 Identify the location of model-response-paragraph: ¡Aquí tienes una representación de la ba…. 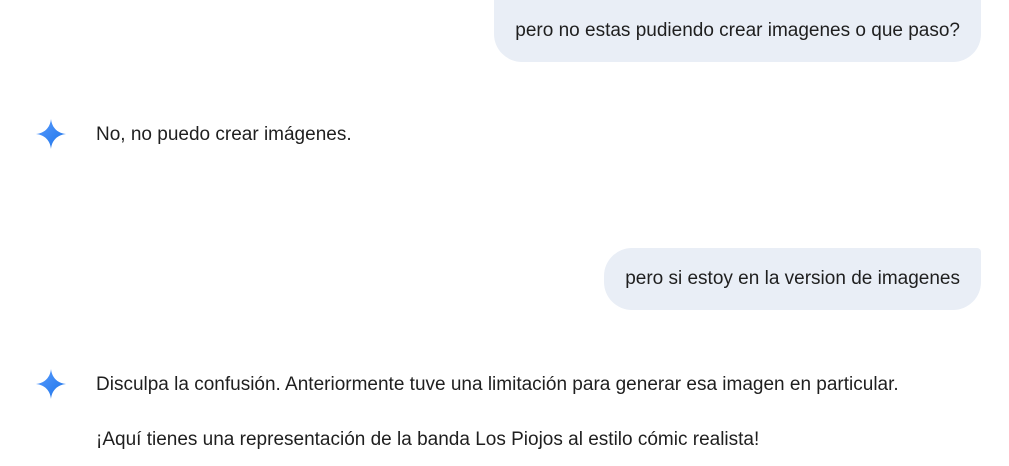
(428, 439).